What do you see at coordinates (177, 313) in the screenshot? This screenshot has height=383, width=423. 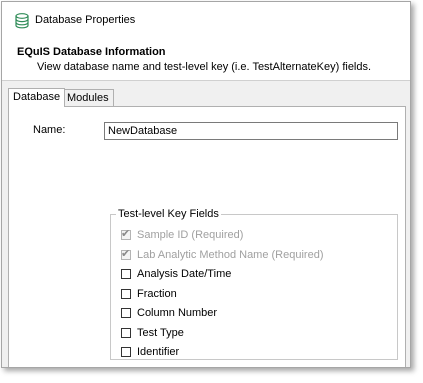 I see `checkbox-label: Column Number` at bounding box center [177, 313].